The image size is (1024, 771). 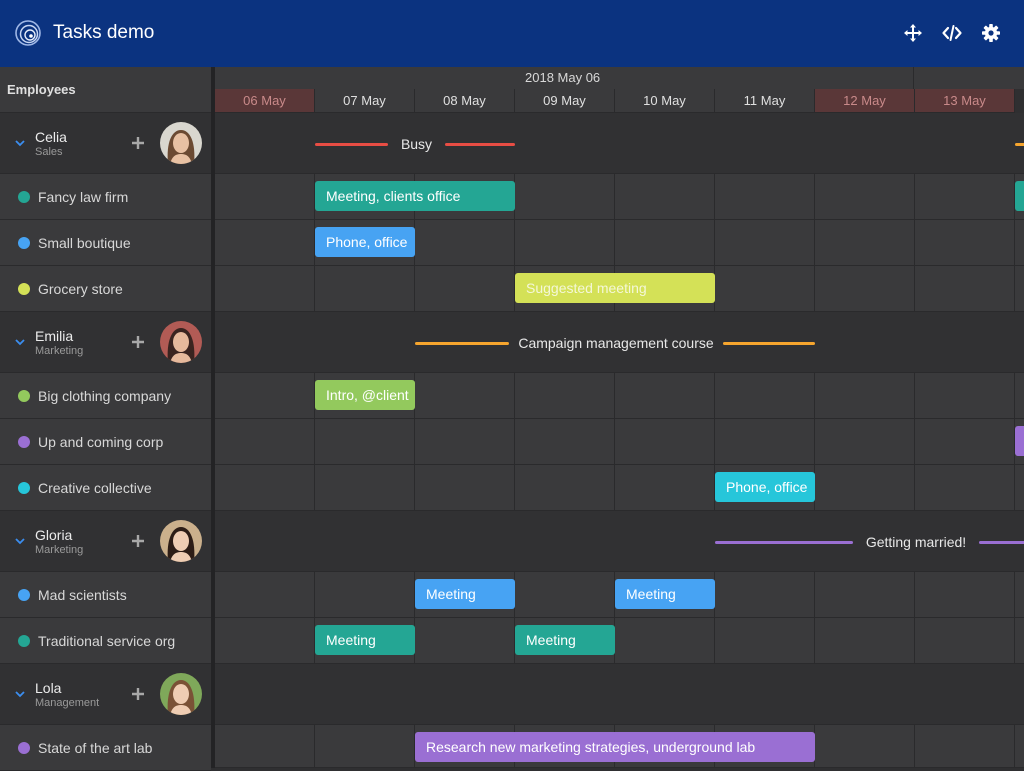 What do you see at coordinates (84, 243) in the screenshot?
I see `task-label: Small boutique` at bounding box center [84, 243].